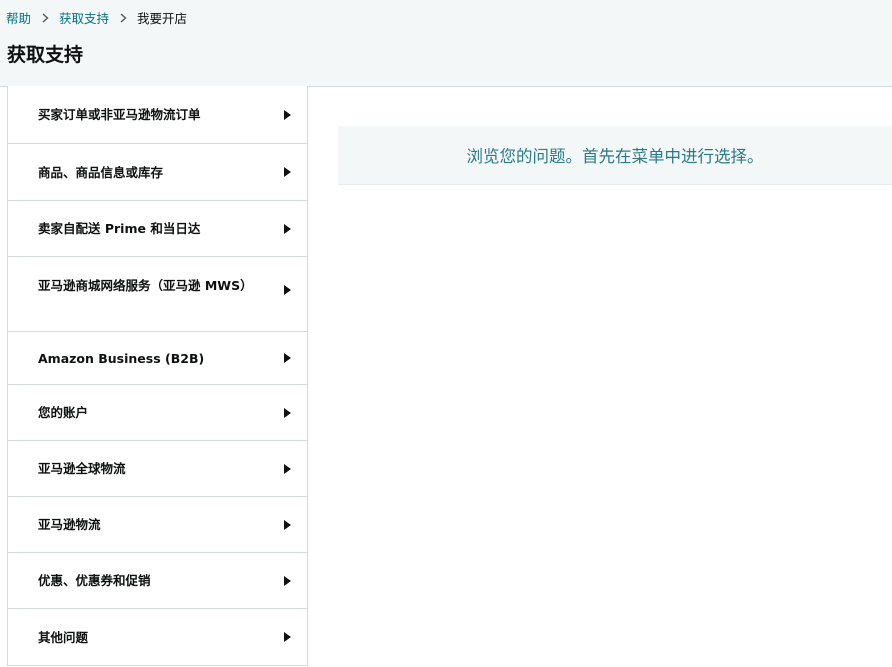 This screenshot has width=892, height=667. Describe the element at coordinates (18, 17) in the screenshot. I see `breadcrumb-link-help: 帮助` at that location.